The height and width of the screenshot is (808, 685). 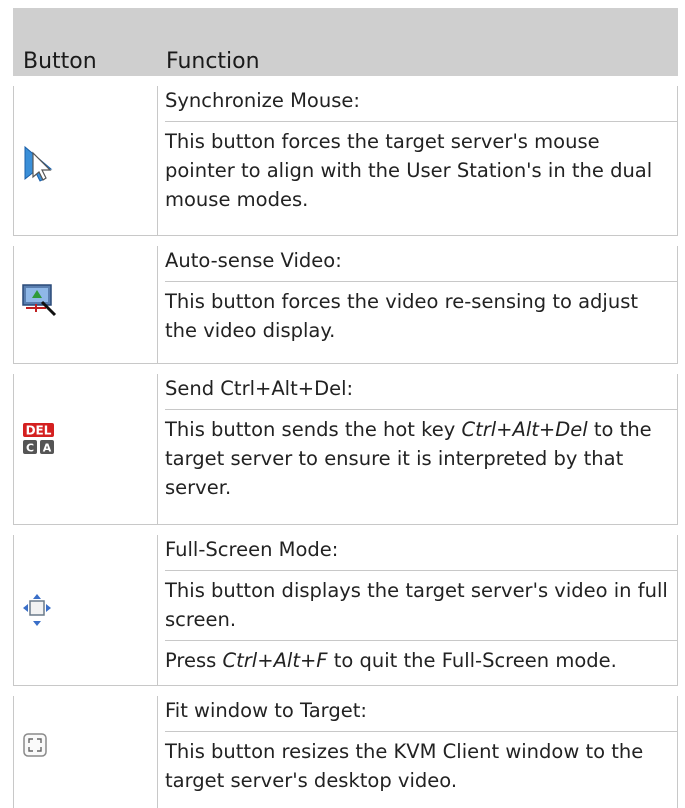 What do you see at coordinates (421, 392) in the screenshot?
I see `row-title: Send Ctrl+Alt+Del:` at bounding box center [421, 392].